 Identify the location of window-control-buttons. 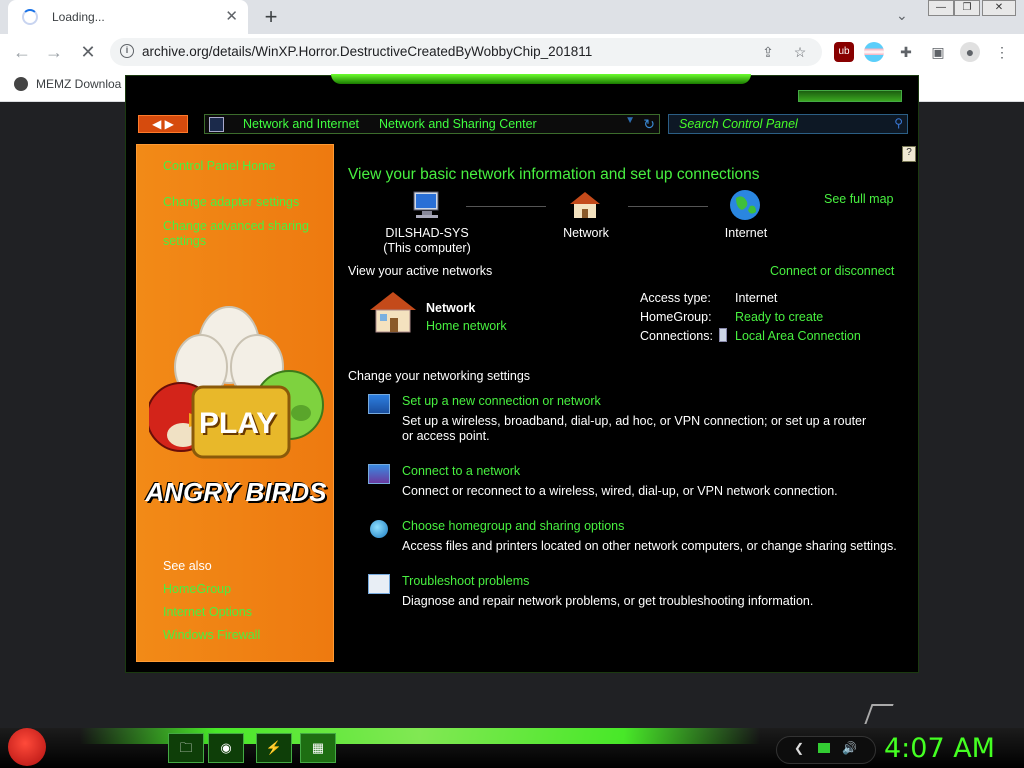
(850, 96).